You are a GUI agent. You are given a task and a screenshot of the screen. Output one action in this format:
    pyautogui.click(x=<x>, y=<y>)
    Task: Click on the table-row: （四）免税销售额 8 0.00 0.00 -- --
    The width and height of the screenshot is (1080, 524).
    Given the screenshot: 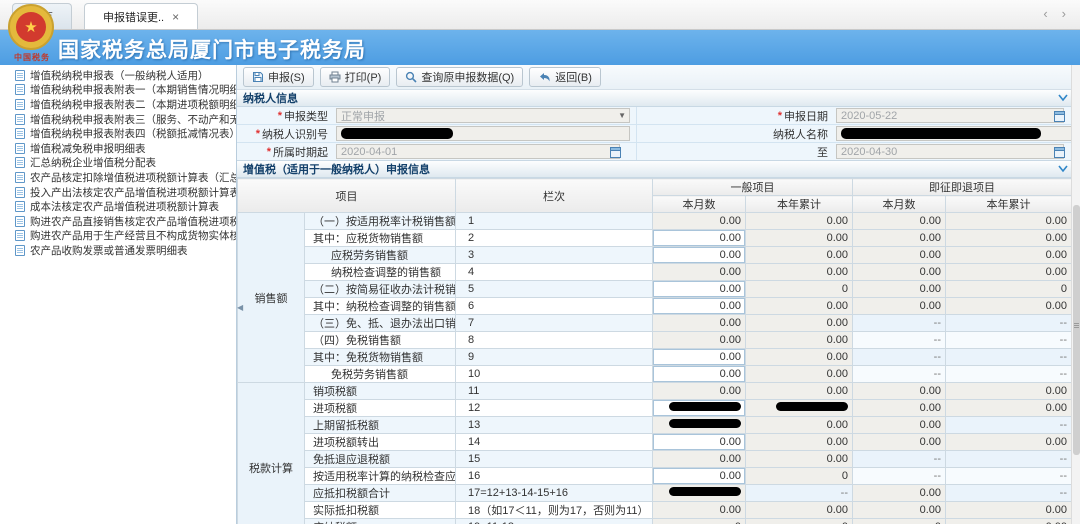 What is the action you would take?
    pyautogui.click(x=655, y=340)
    